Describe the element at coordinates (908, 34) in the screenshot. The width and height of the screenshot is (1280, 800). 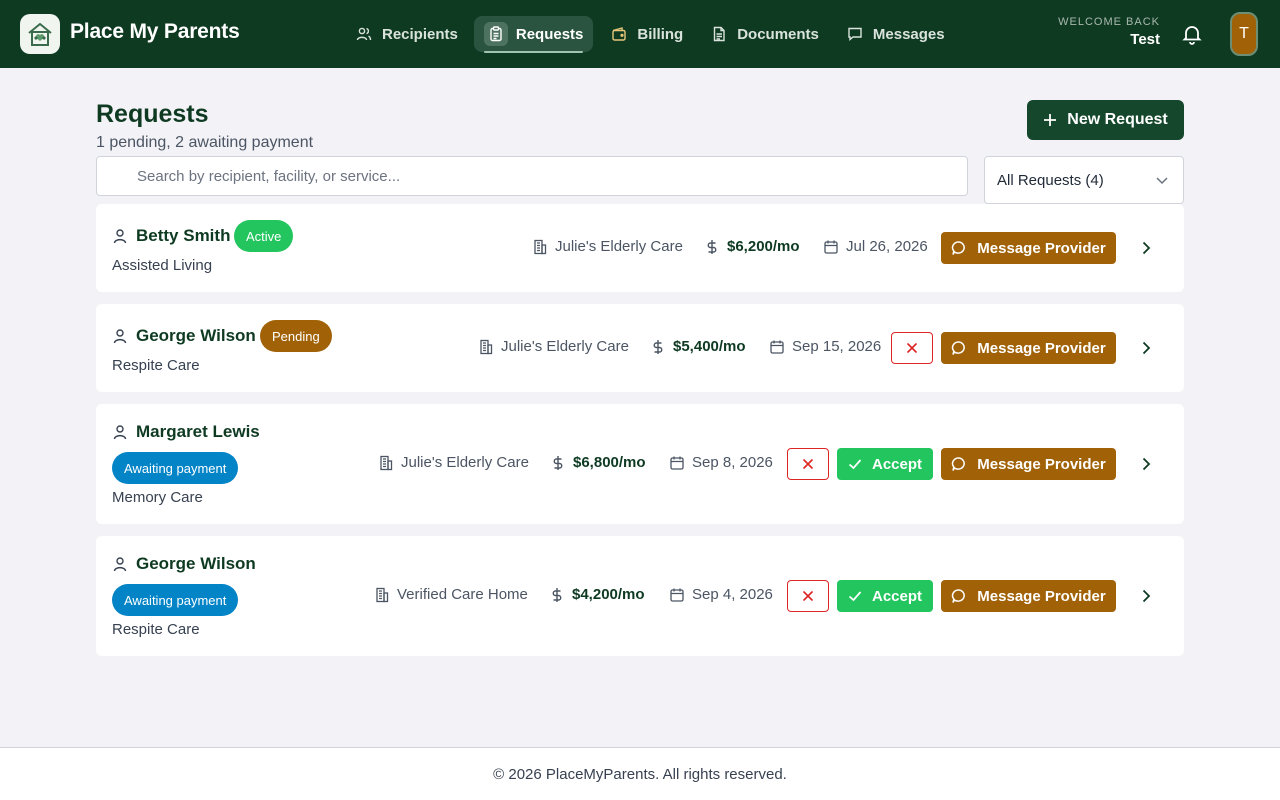
I see `nav-label: Messages` at that location.